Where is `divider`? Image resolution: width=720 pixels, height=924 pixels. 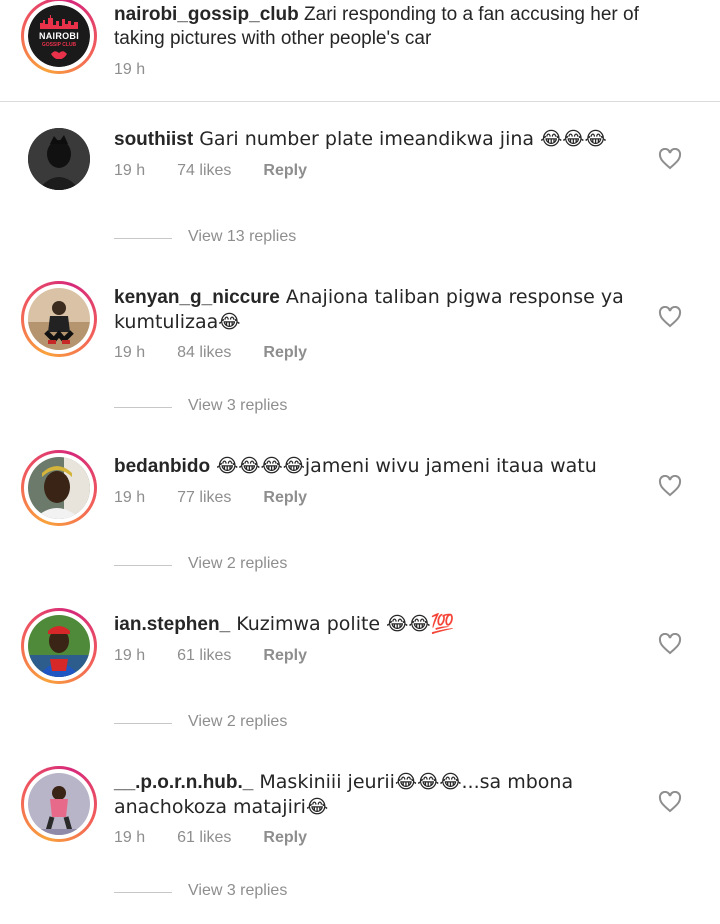 divider is located at coordinates (360, 101).